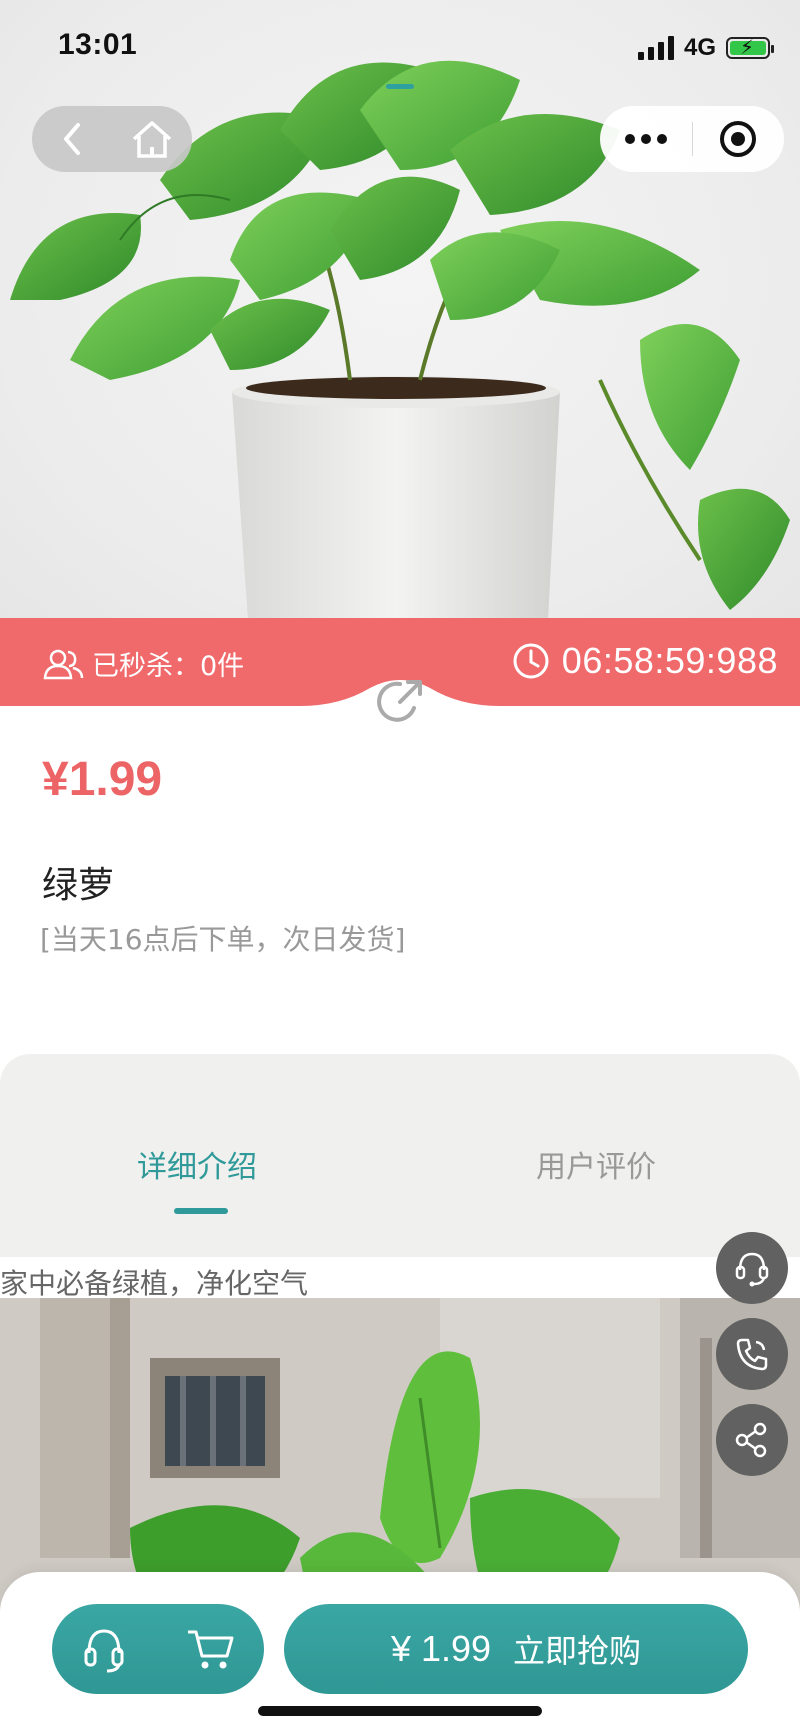 Image resolution: width=800 pixels, height=1733 pixels. Describe the element at coordinates (531, 661) in the screenshot. I see `clock-icon` at that location.